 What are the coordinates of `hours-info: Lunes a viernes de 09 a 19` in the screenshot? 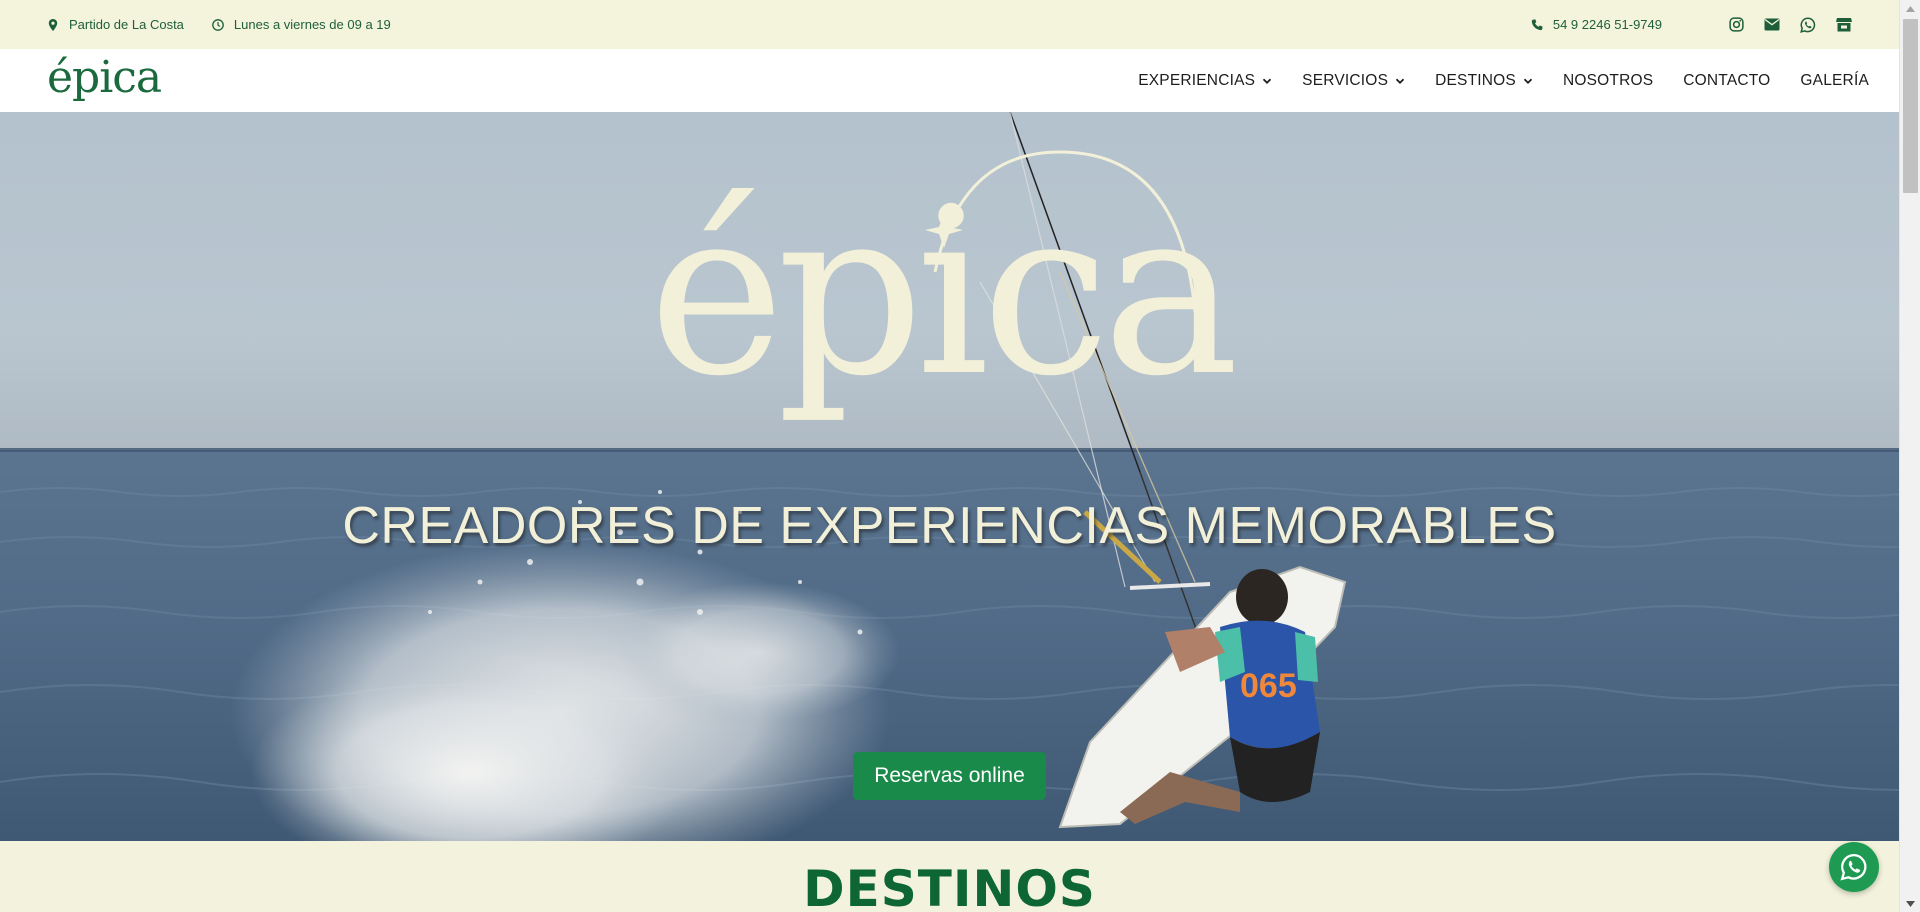 It's located at (301, 24).